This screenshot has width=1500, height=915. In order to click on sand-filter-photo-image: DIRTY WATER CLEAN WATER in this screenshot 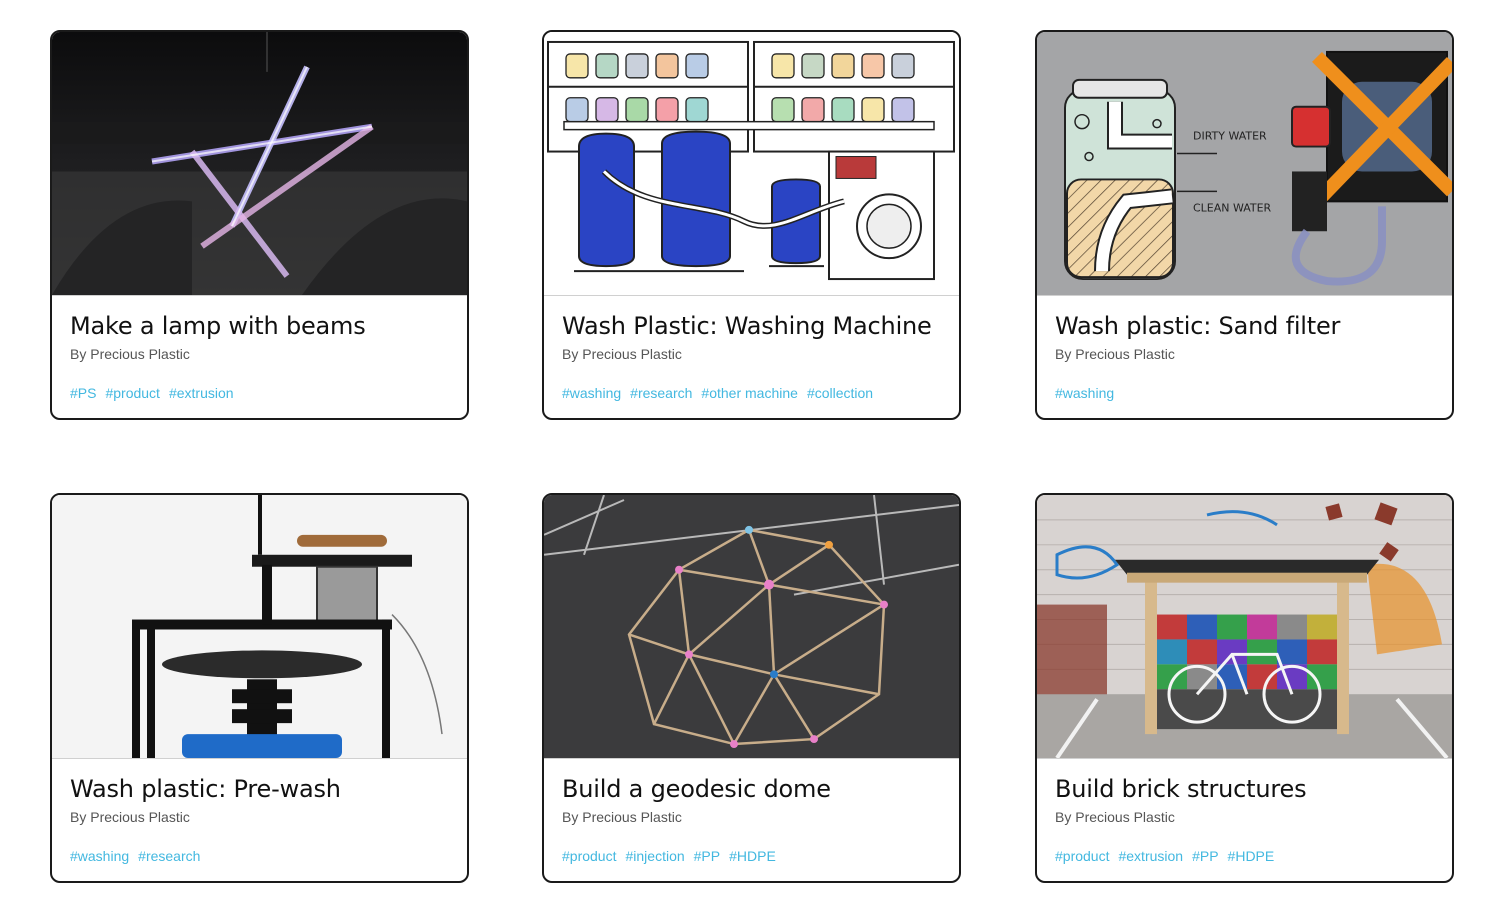, I will do `click(1244, 163)`.